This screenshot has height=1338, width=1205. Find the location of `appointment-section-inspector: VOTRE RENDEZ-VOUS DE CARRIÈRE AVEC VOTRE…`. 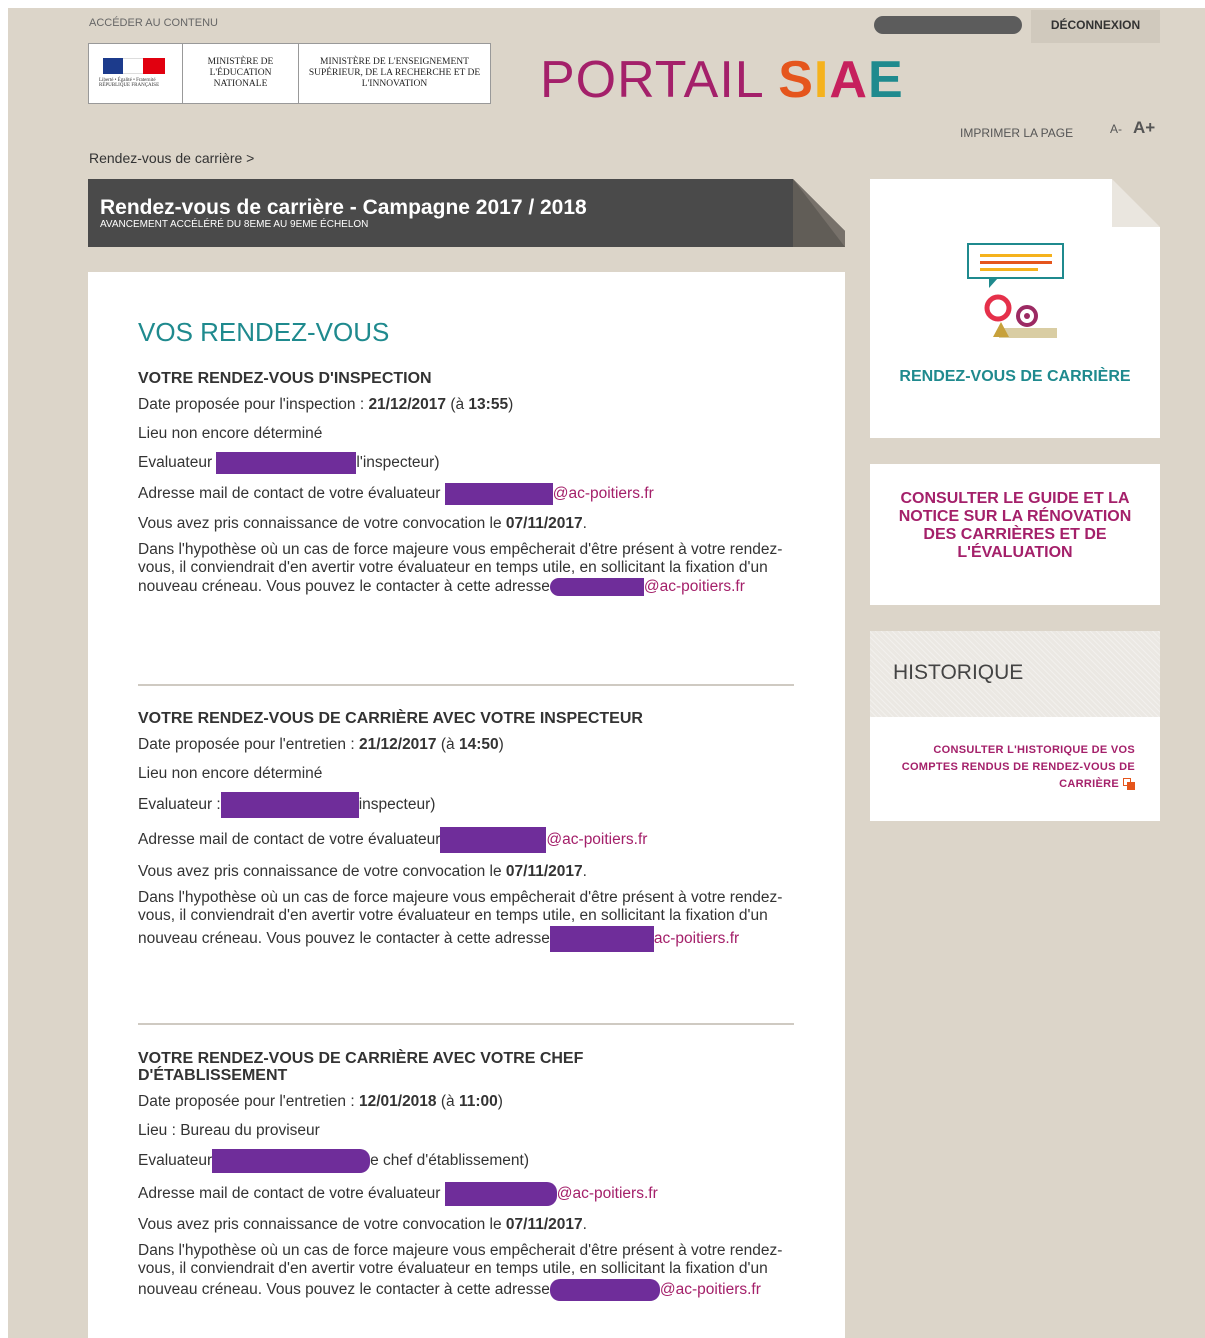

appointment-section-inspector: VOTRE RENDEZ-VOUS DE CARRIÈRE AVEC VOTRE… is located at coordinates (468, 835).